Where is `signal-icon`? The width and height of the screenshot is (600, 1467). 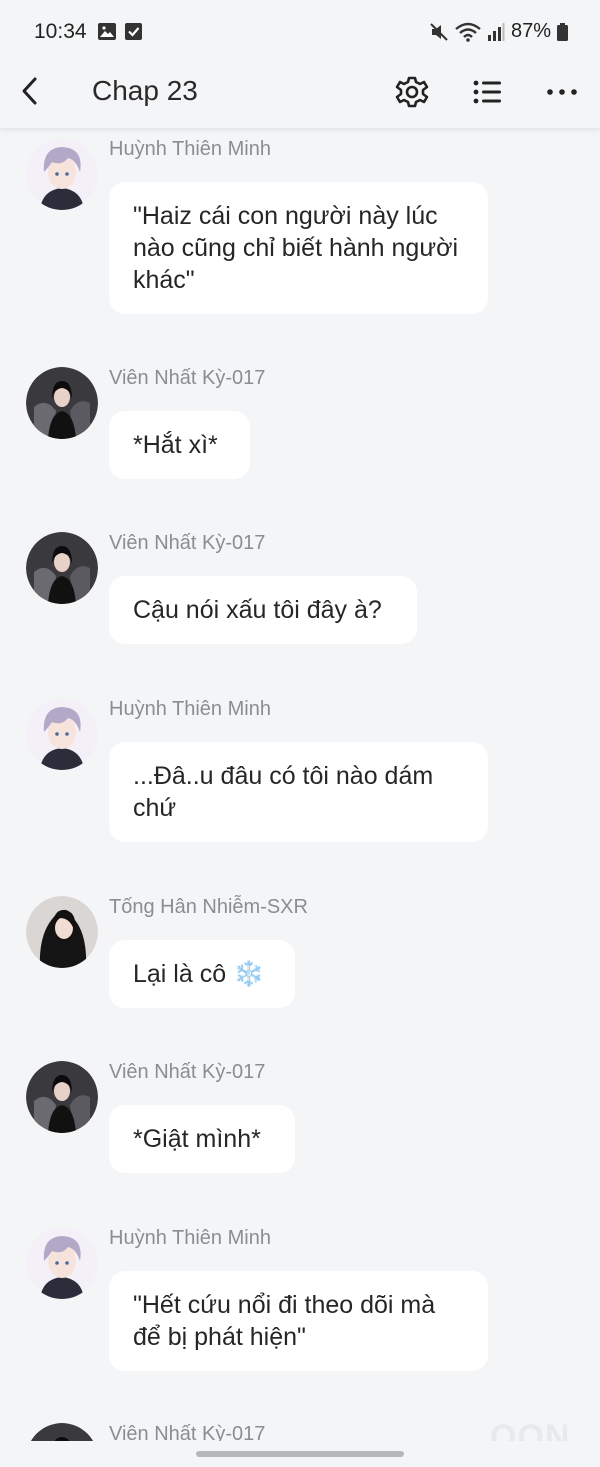 signal-icon is located at coordinates (496, 31).